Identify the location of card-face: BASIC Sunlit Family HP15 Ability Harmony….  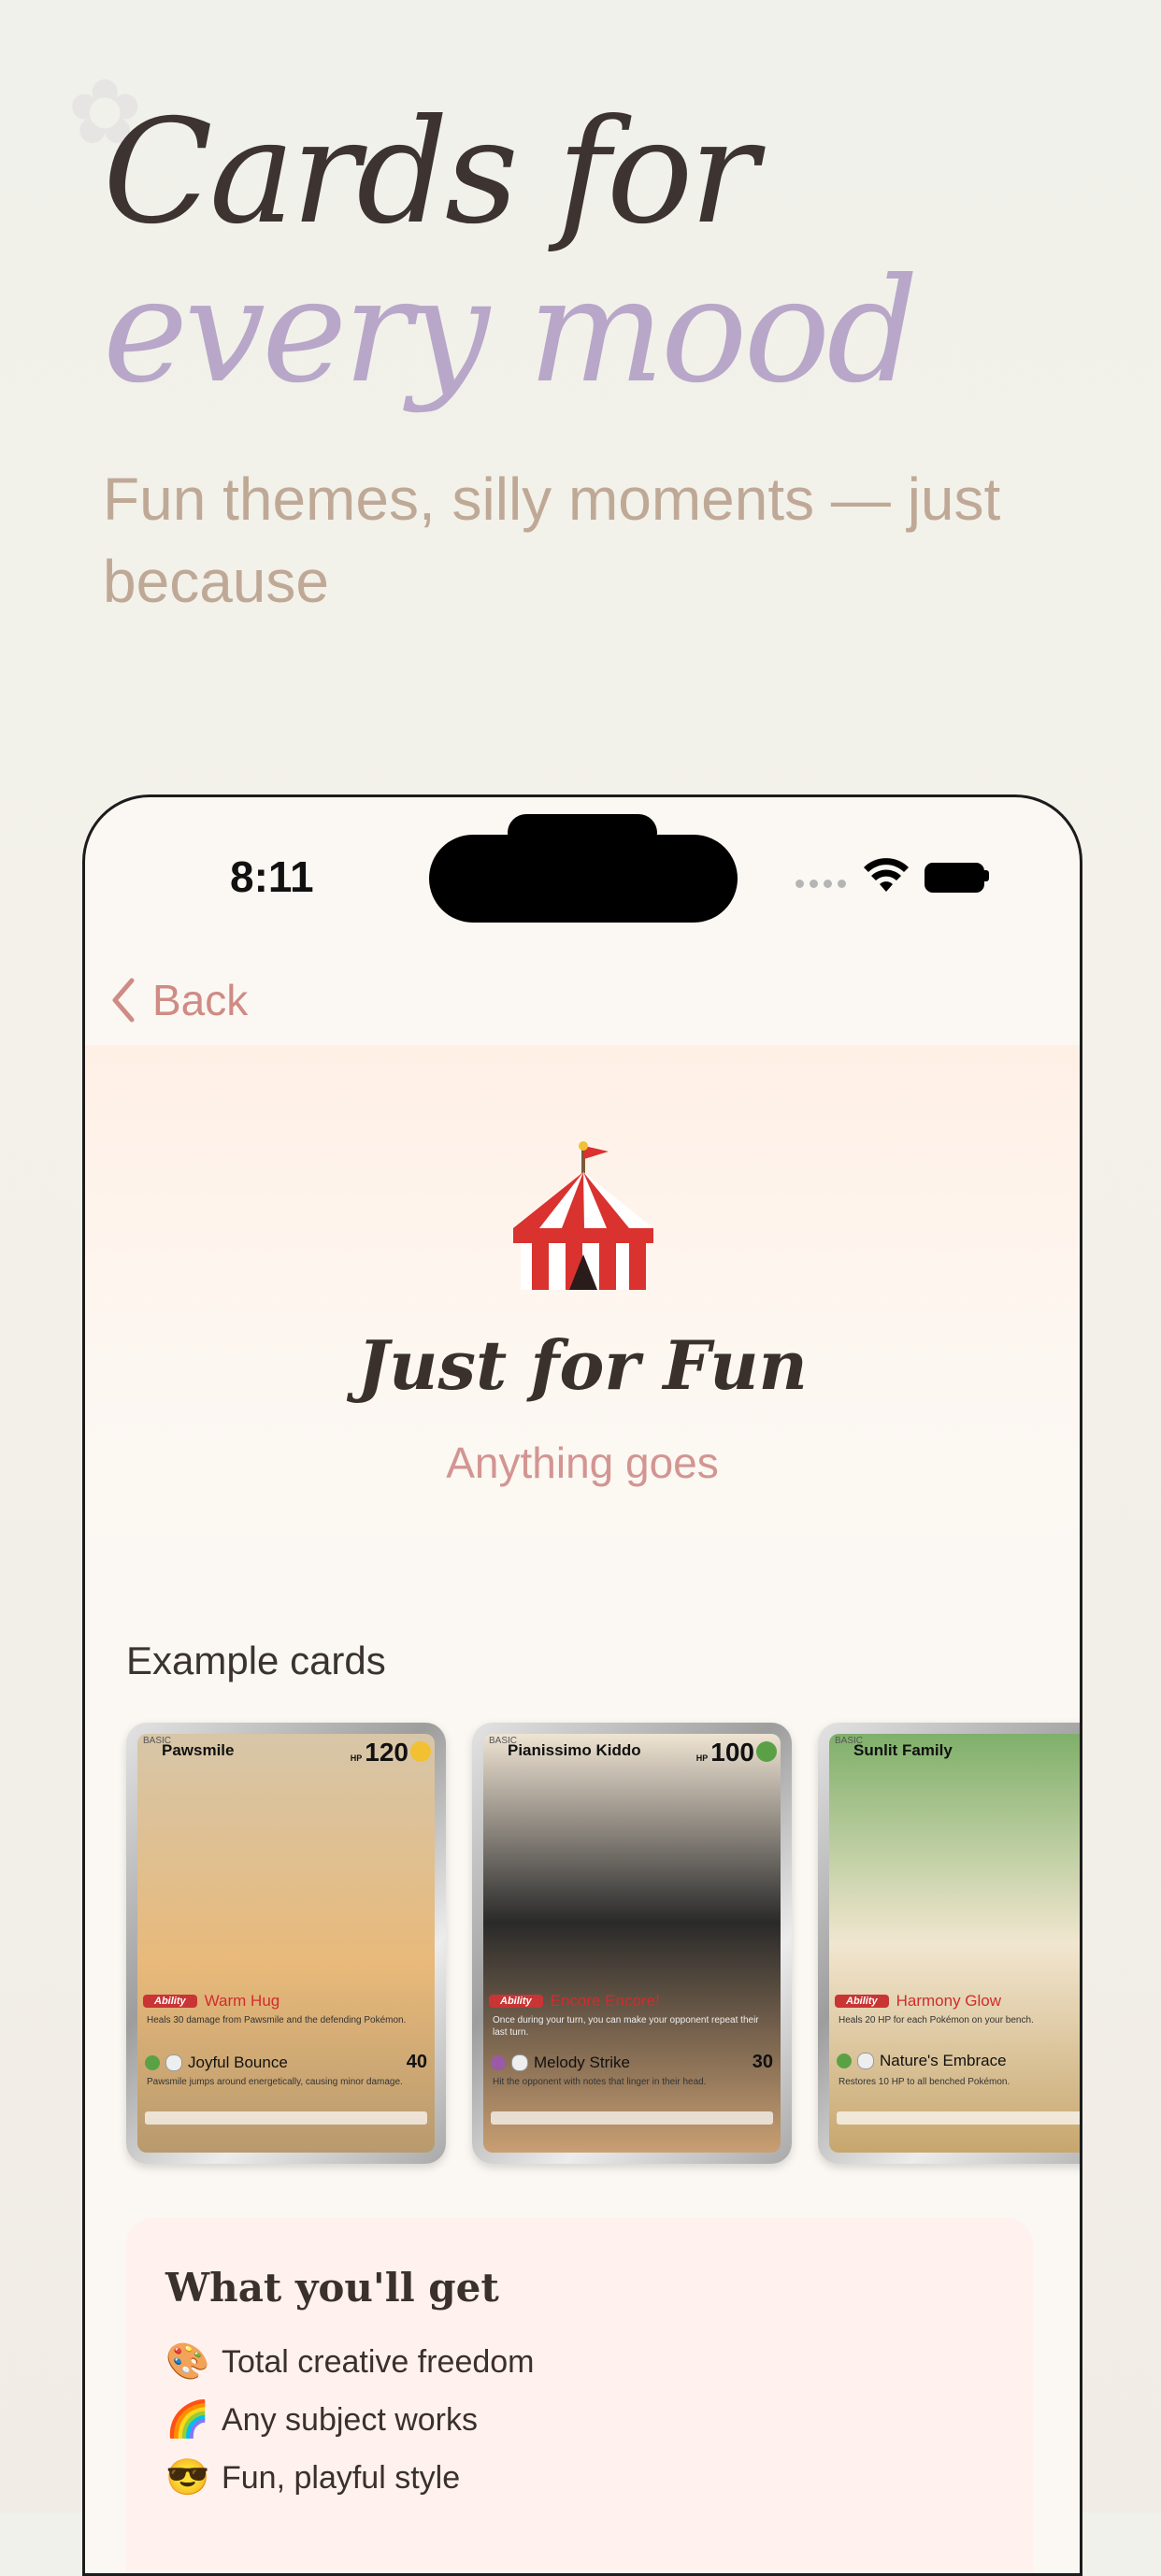
(954, 1944).